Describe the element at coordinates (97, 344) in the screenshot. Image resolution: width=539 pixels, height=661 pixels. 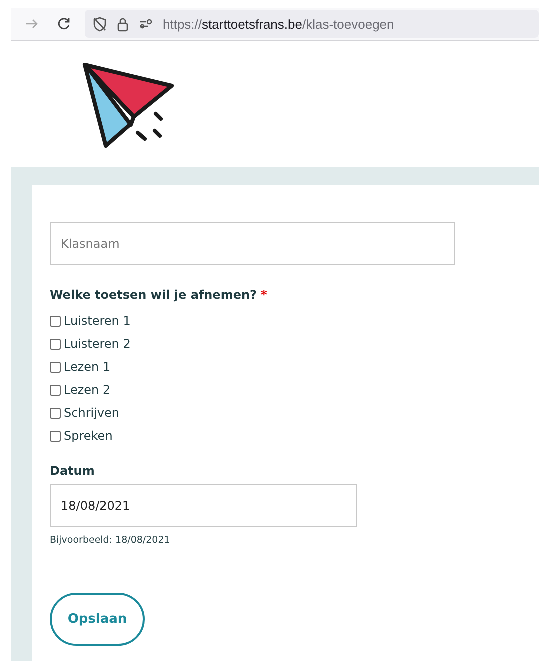
I see `checkbox-label: Luisteren 2` at that location.